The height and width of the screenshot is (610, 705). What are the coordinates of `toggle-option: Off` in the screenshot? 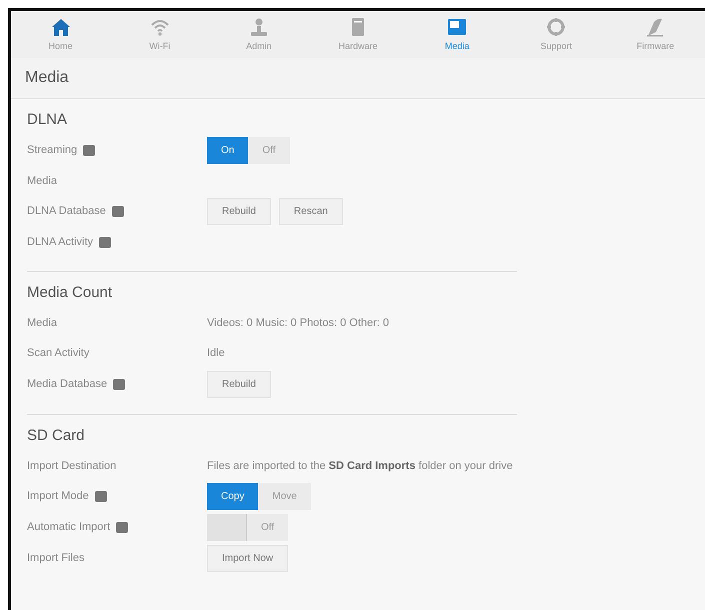 It's located at (269, 150).